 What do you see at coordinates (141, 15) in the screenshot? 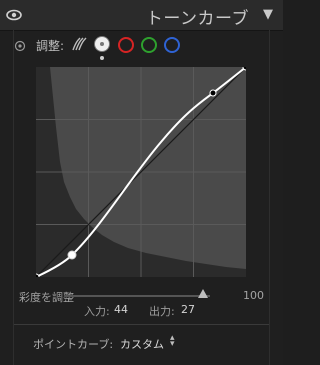
I see `panel-header: トーンカーブ ▼` at bounding box center [141, 15].